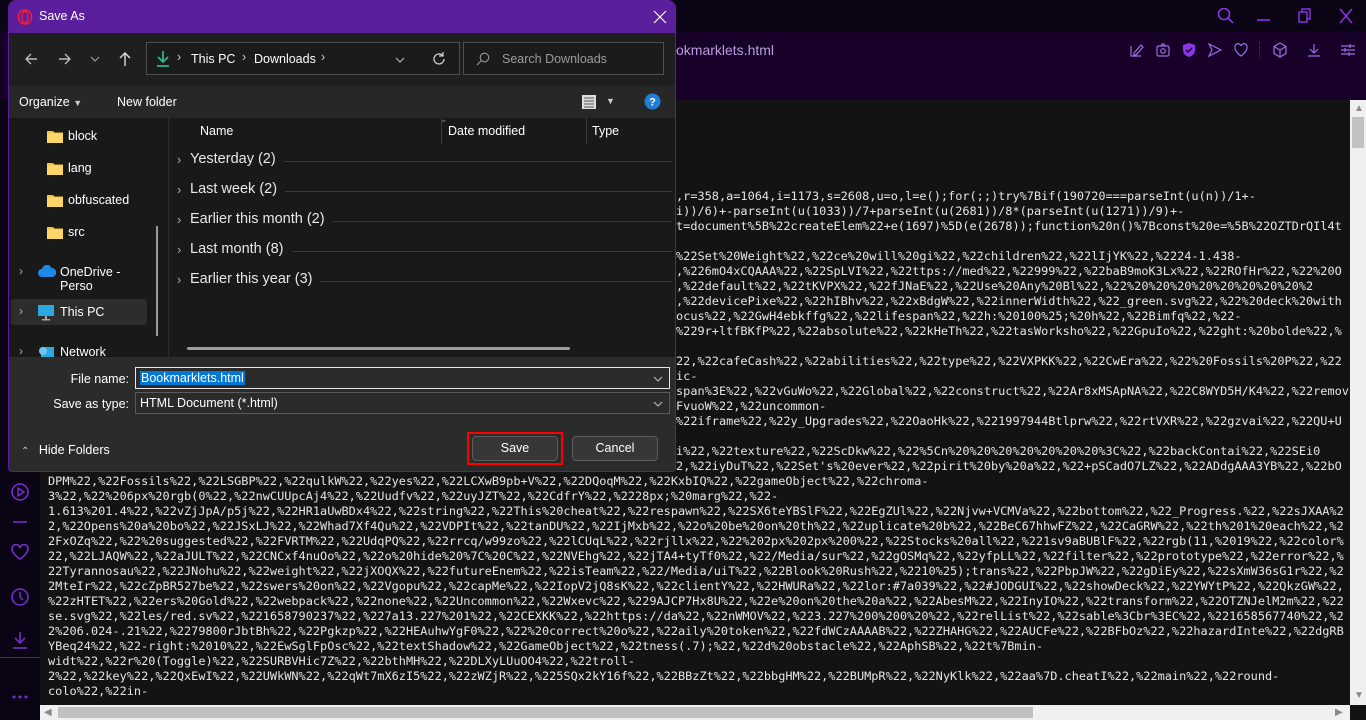  I want to click on nav-item-label: obfuscated, so click(99, 200).